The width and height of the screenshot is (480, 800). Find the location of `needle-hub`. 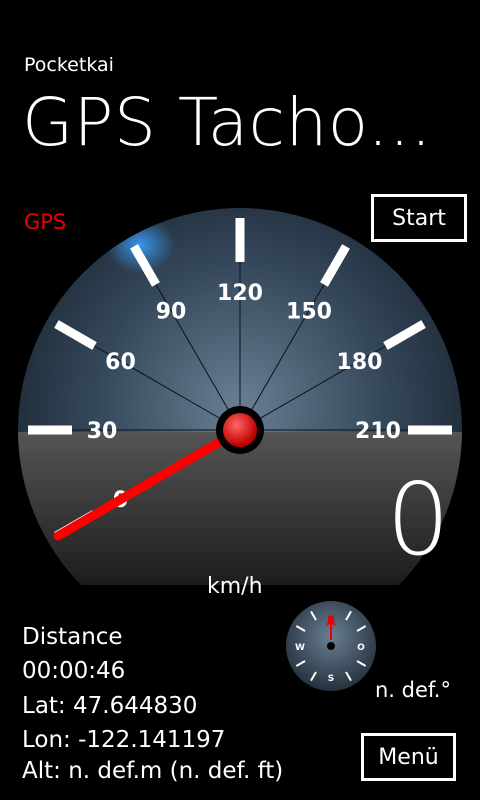

needle-hub is located at coordinates (240, 430).